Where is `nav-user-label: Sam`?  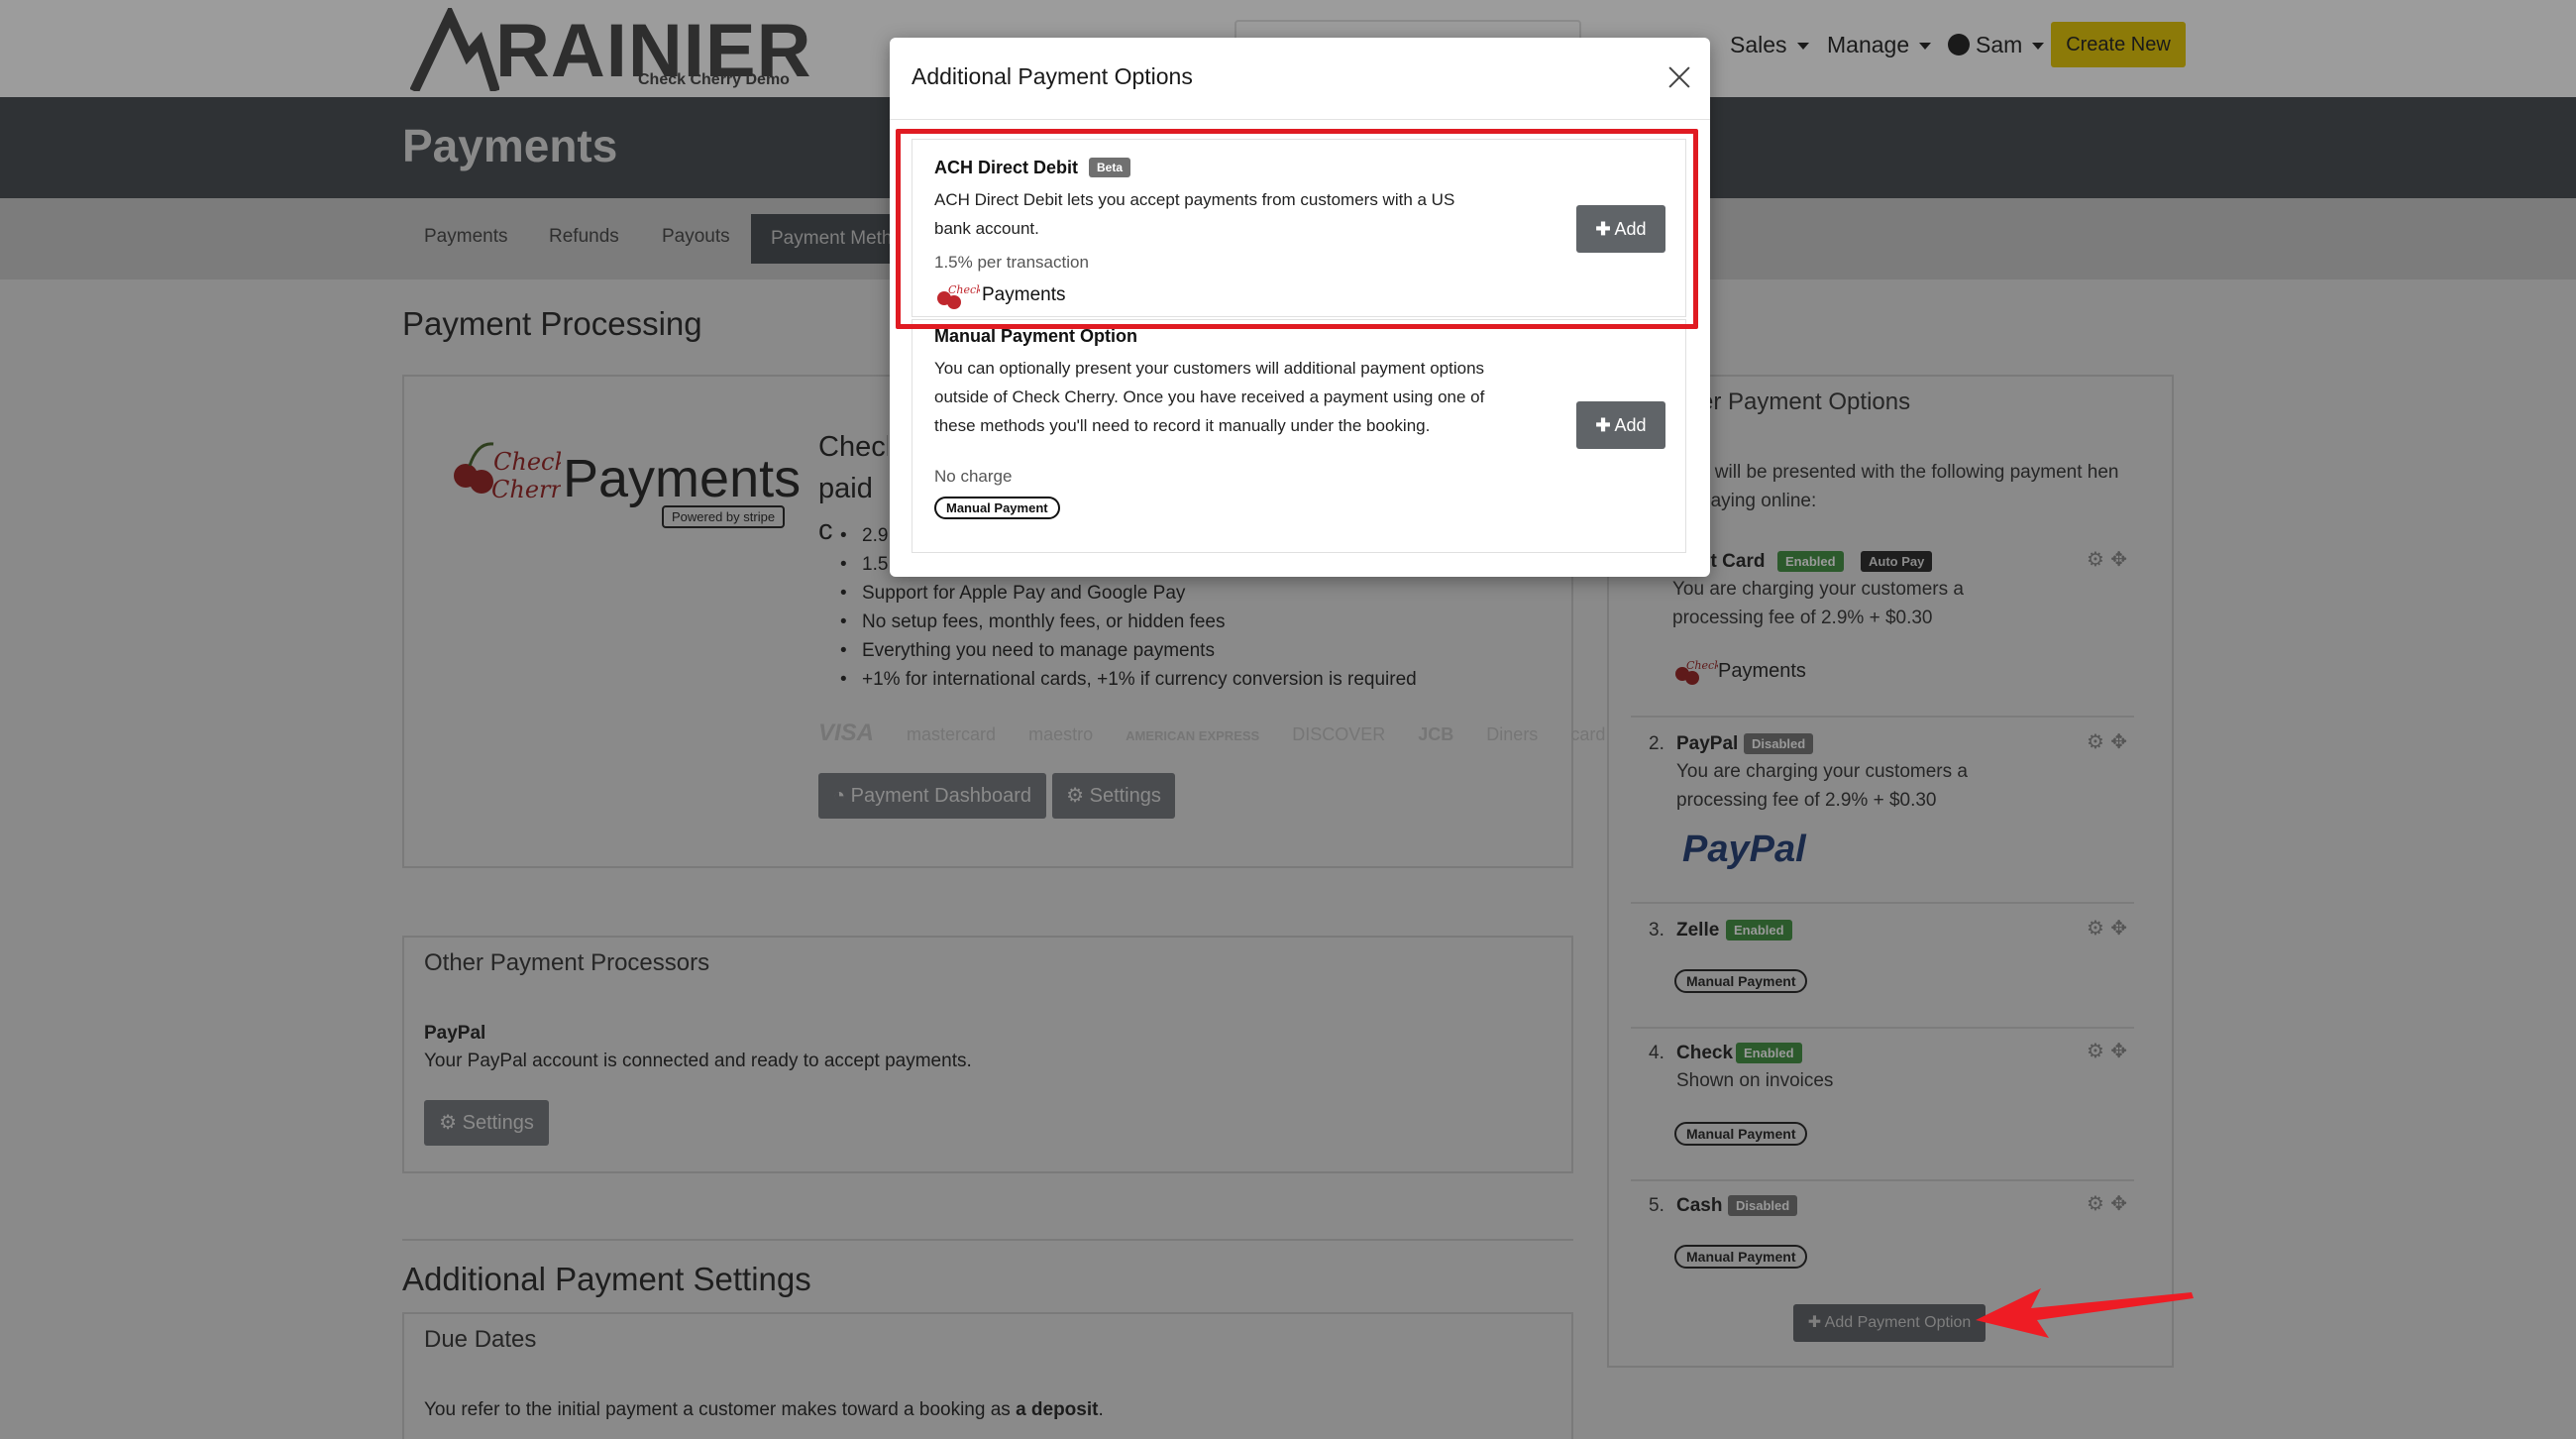
nav-user-label: Sam is located at coordinates (2000, 44).